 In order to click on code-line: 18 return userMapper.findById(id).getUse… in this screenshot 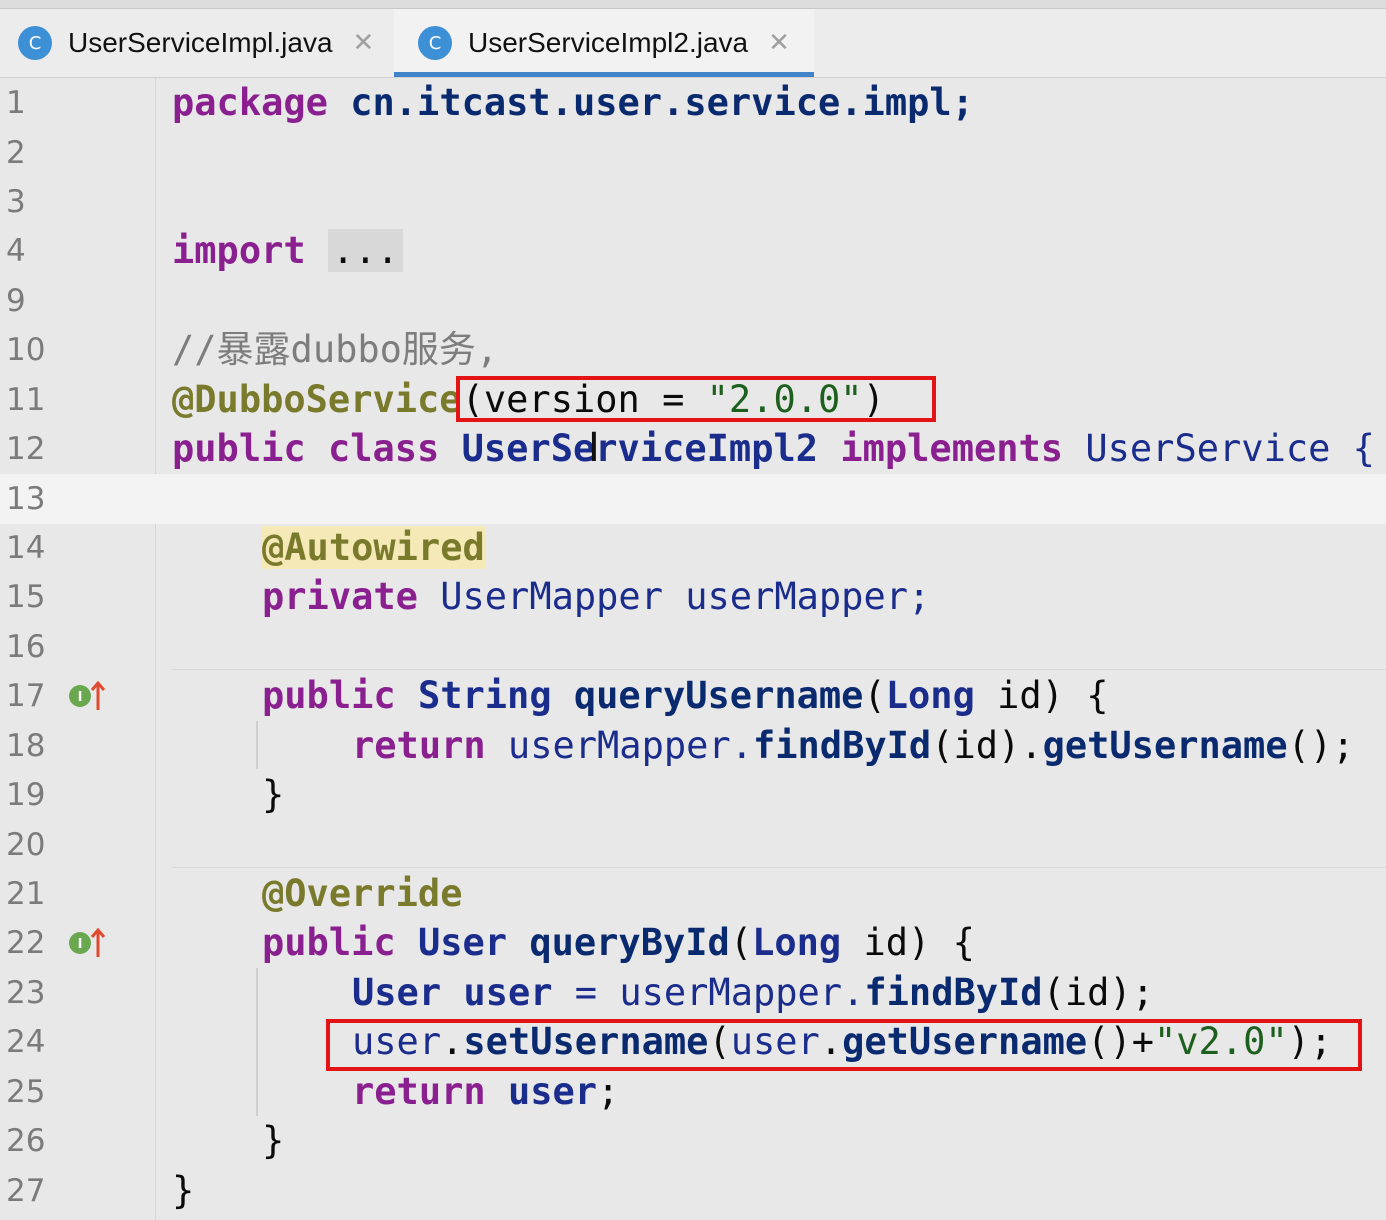, I will do `click(693, 746)`.